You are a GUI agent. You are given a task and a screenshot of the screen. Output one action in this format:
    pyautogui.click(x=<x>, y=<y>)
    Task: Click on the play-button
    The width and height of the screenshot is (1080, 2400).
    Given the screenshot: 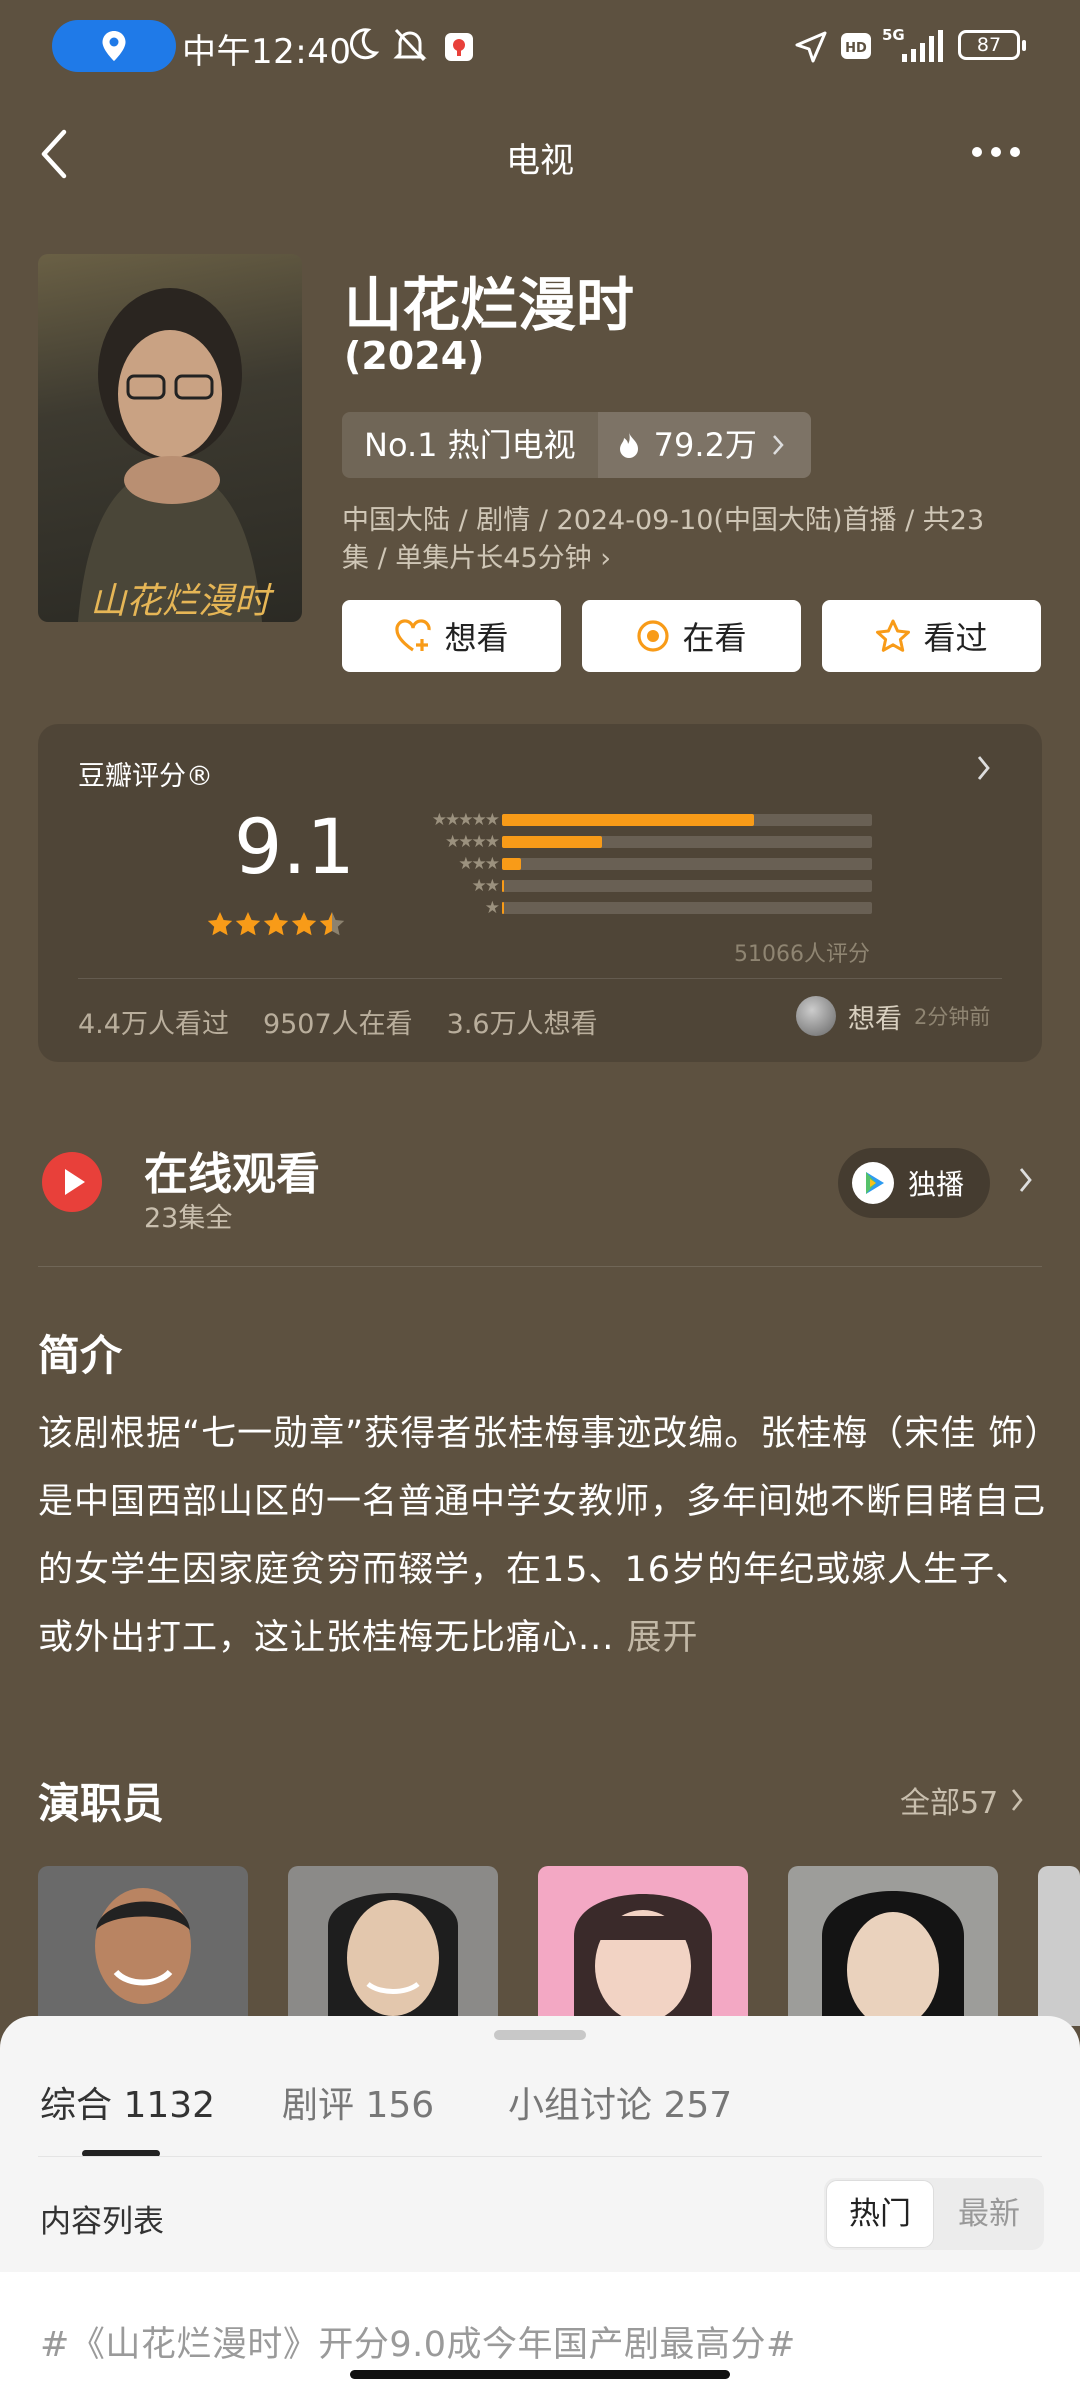 What is the action you would take?
    pyautogui.click(x=72, y=1182)
    